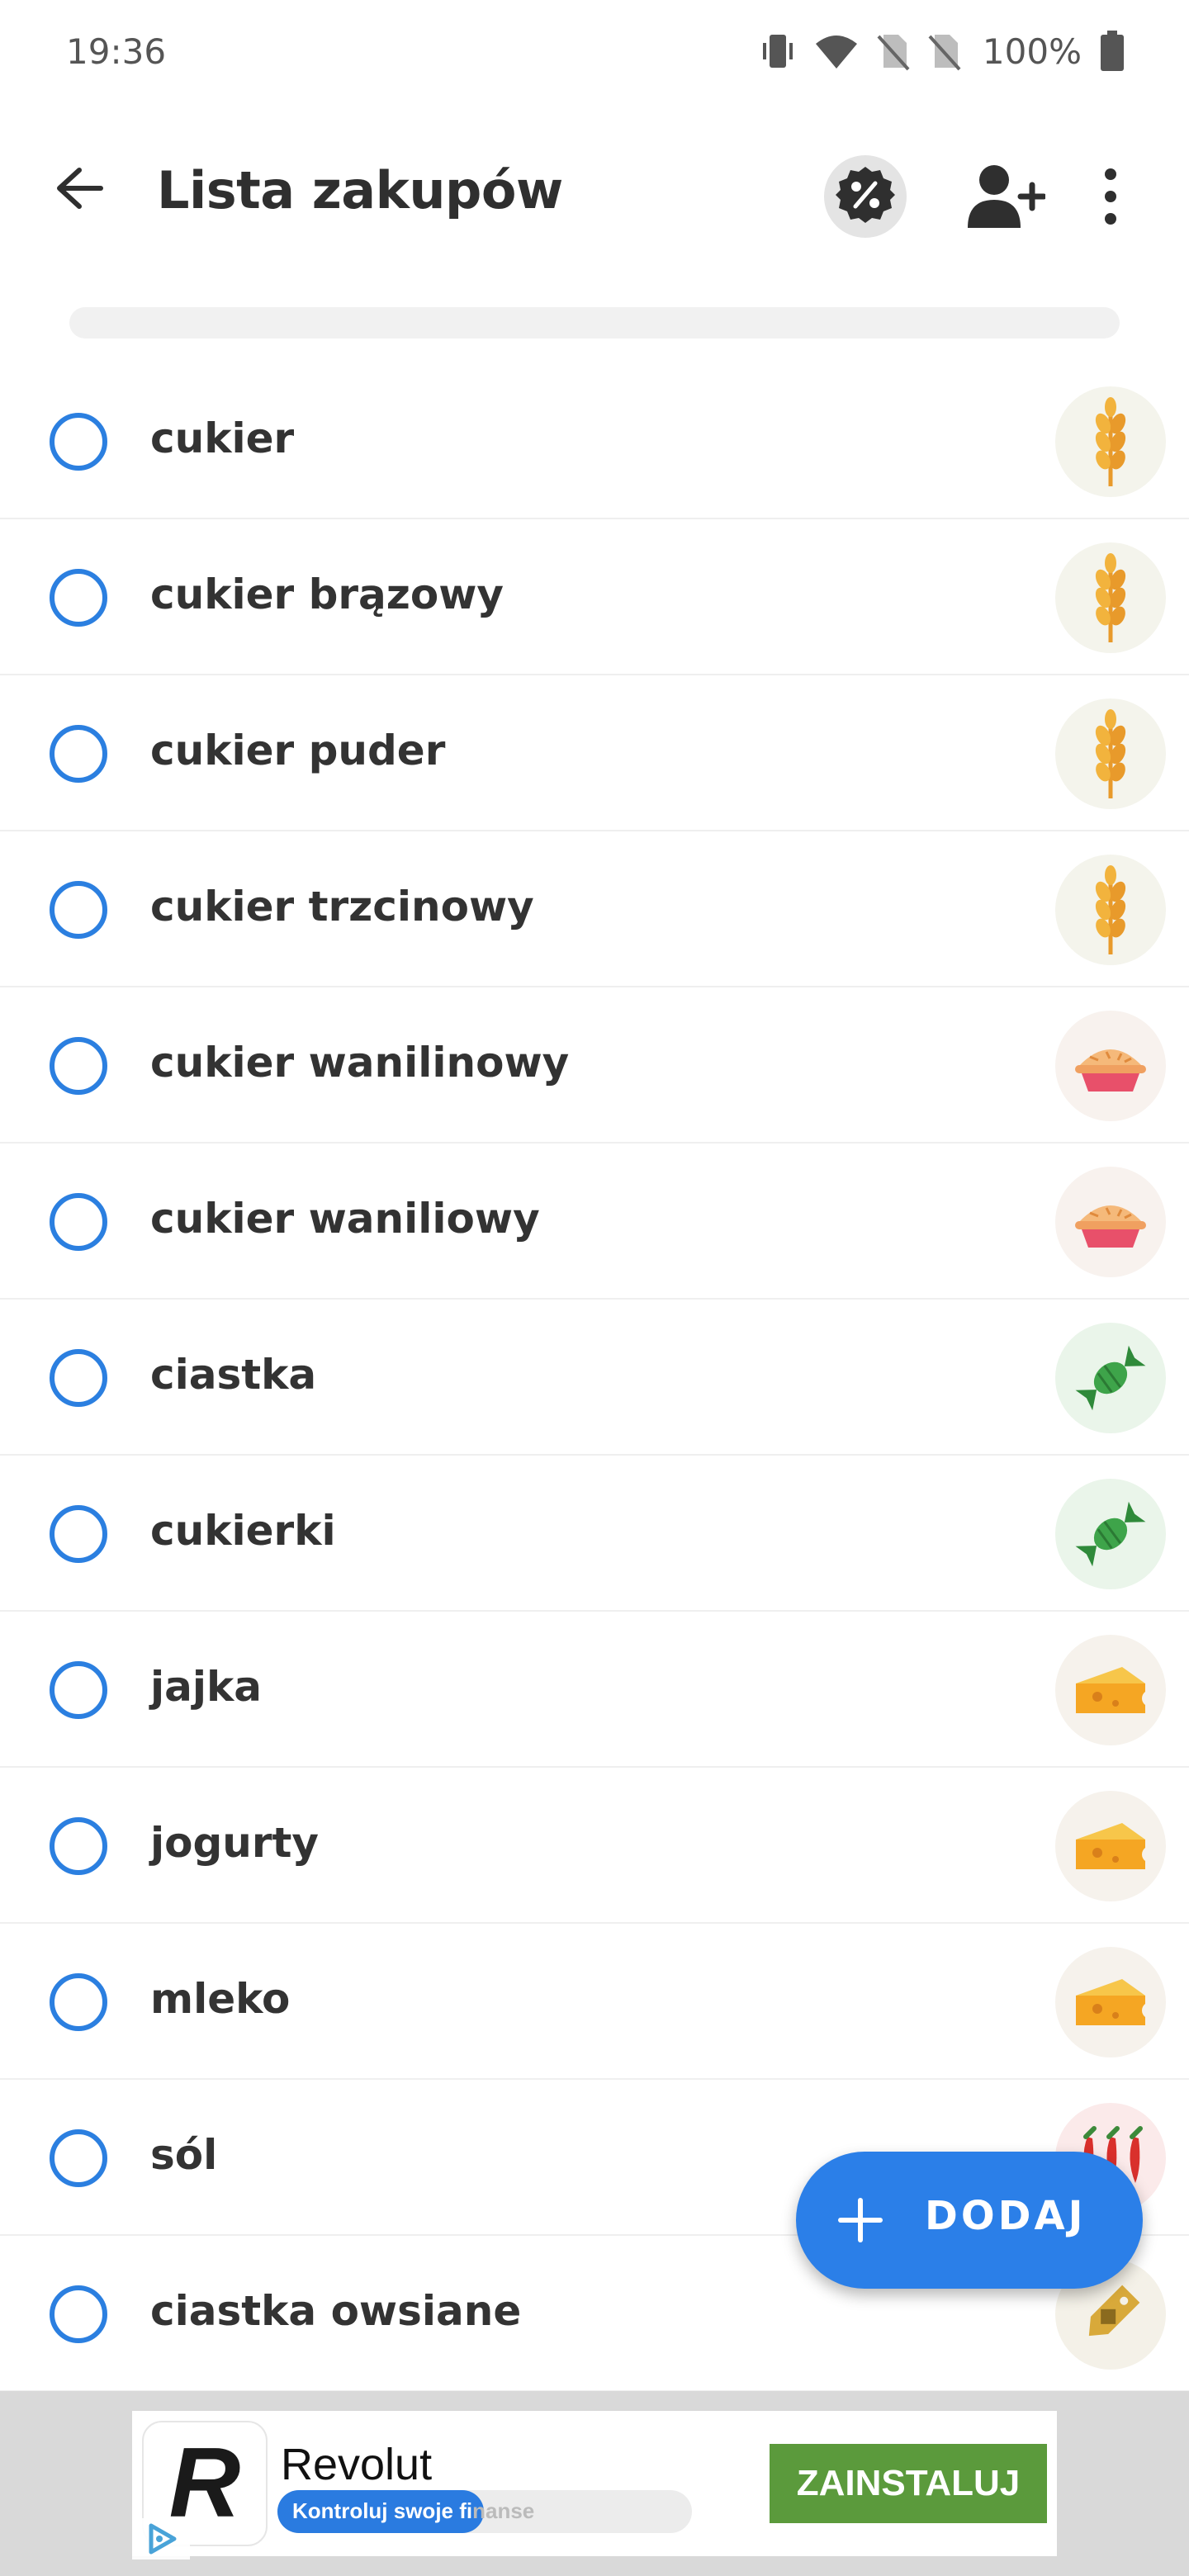 Image resolution: width=1189 pixels, height=2576 pixels. What do you see at coordinates (594, 1065) in the screenshot?
I see `list-item: cukier wanilinowy` at bounding box center [594, 1065].